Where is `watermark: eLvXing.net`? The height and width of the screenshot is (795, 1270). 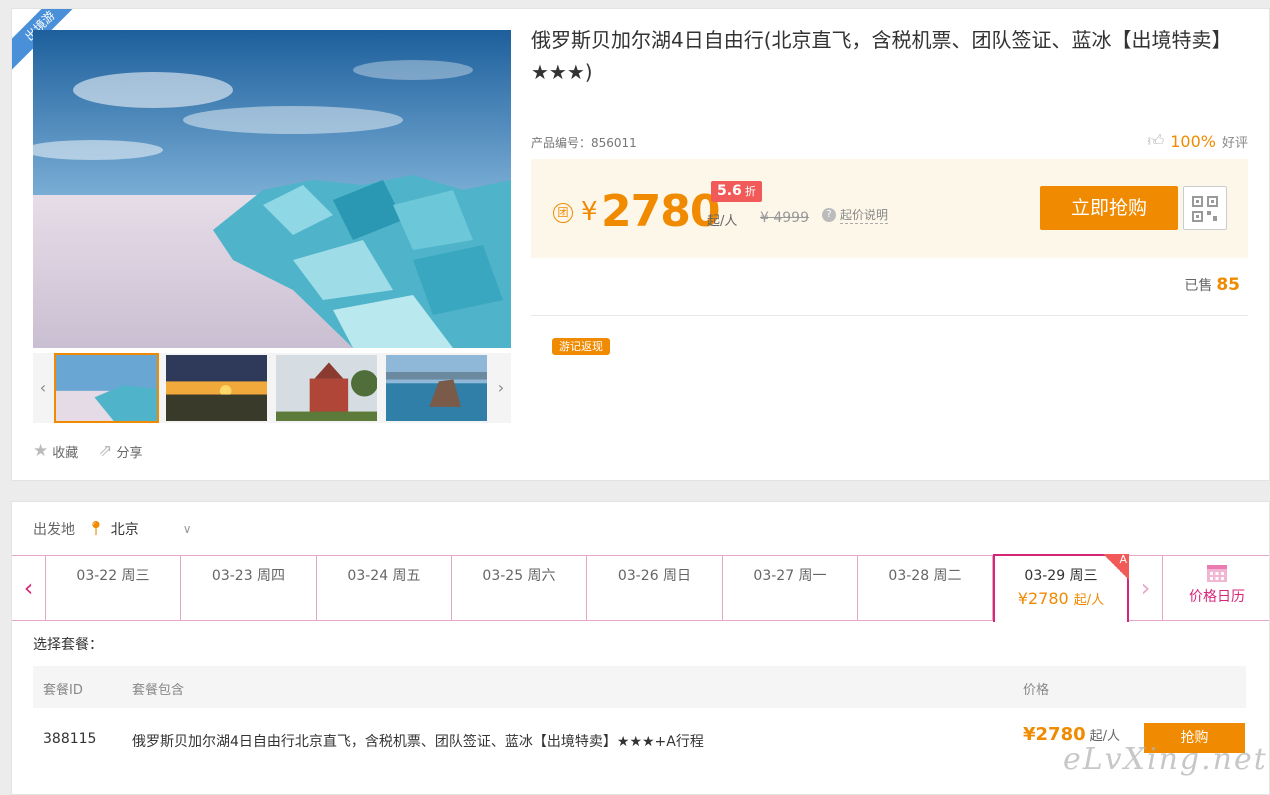
watermark: eLvXing.net is located at coordinates (1165, 759).